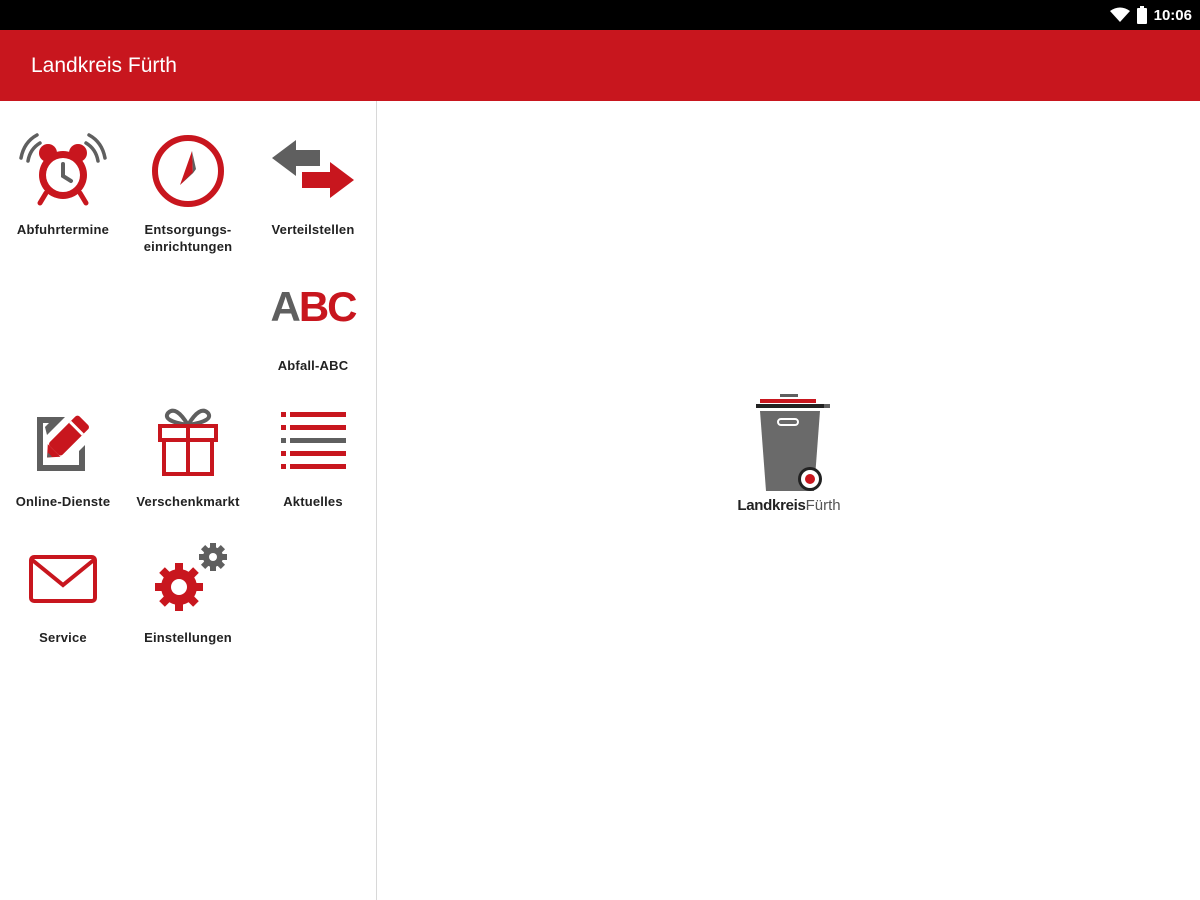  Describe the element at coordinates (789, 505) in the screenshot. I see `logo-text: LandkreisFürth` at that location.